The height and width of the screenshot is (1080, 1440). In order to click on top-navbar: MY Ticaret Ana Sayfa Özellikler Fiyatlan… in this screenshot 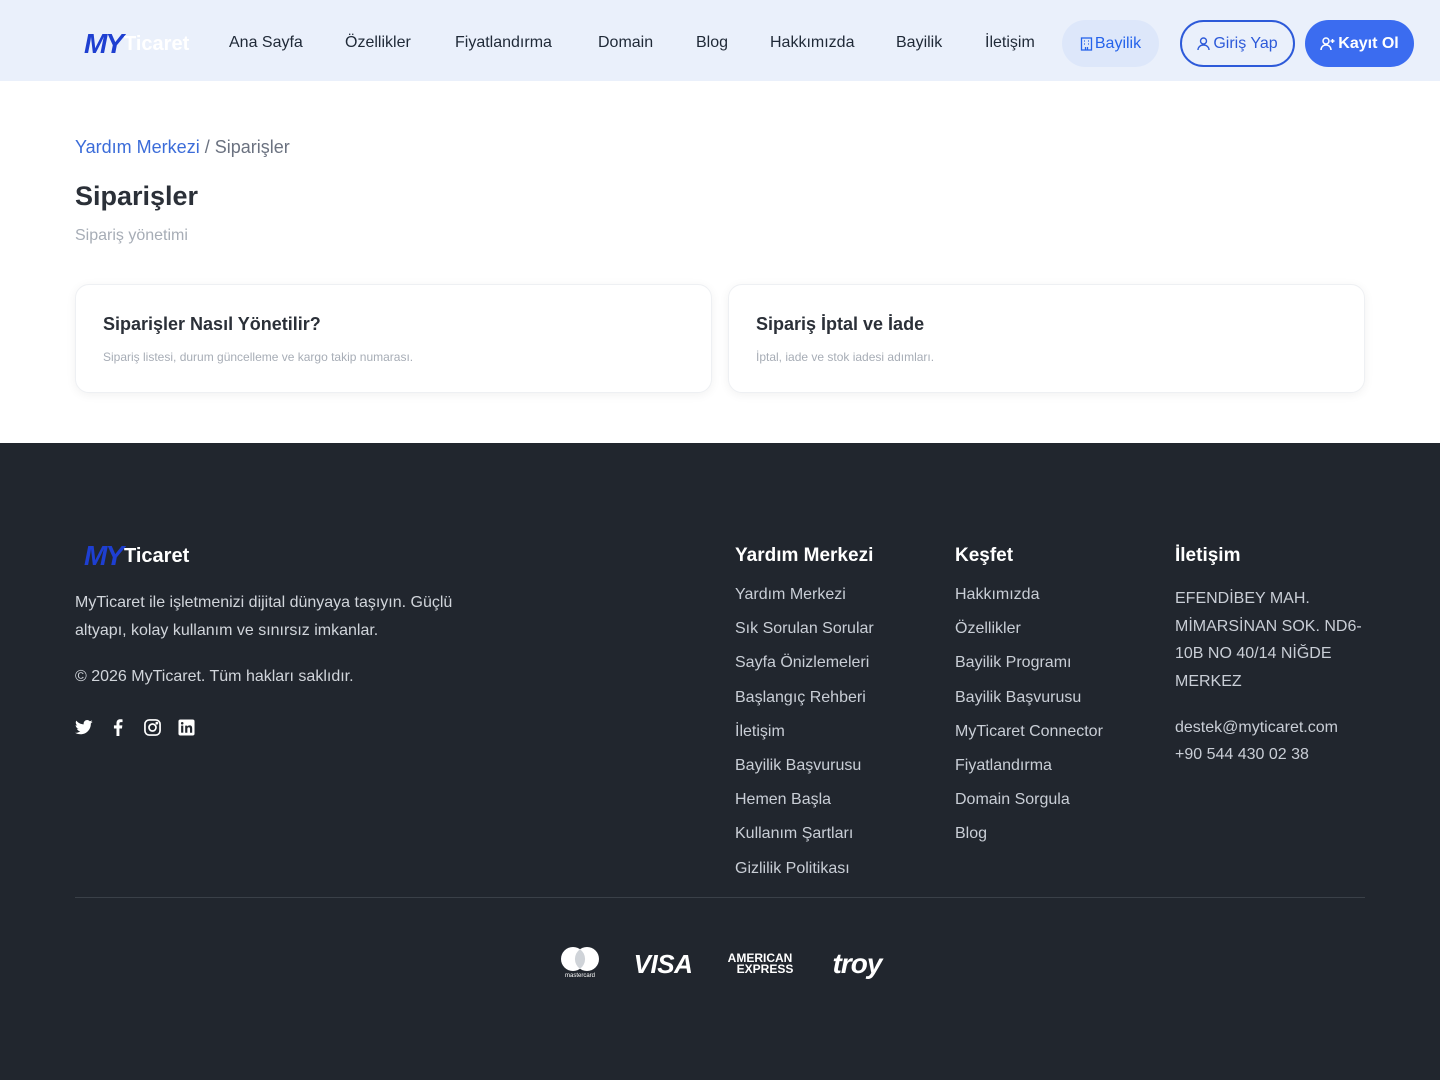, I will do `click(720, 40)`.